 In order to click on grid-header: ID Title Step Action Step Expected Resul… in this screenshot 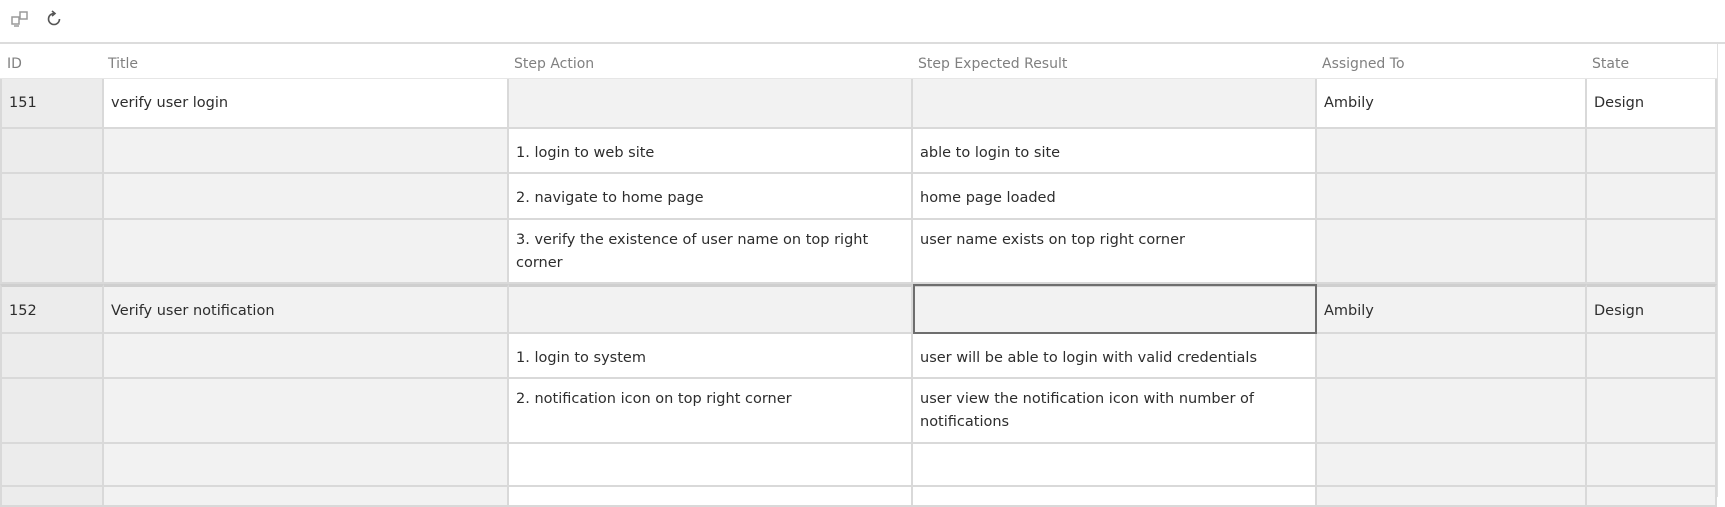, I will do `click(862, 61)`.